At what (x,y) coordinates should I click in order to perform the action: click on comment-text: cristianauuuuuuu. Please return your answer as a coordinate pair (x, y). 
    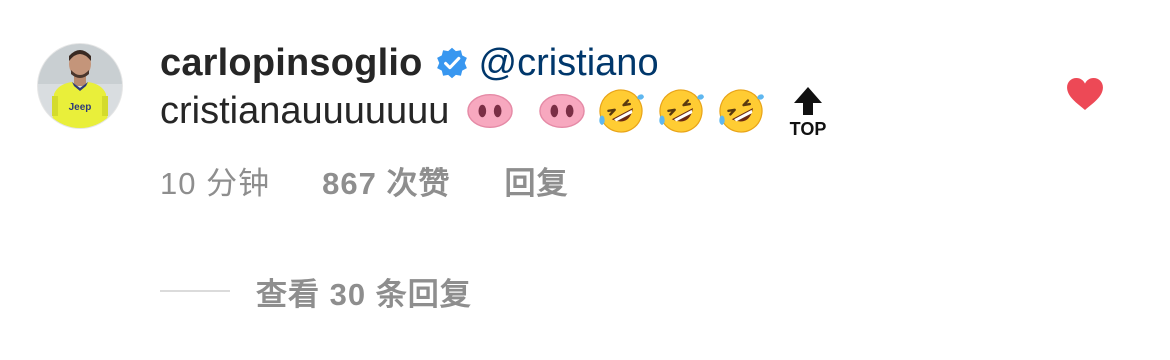
    Looking at the image, I should click on (305, 110).